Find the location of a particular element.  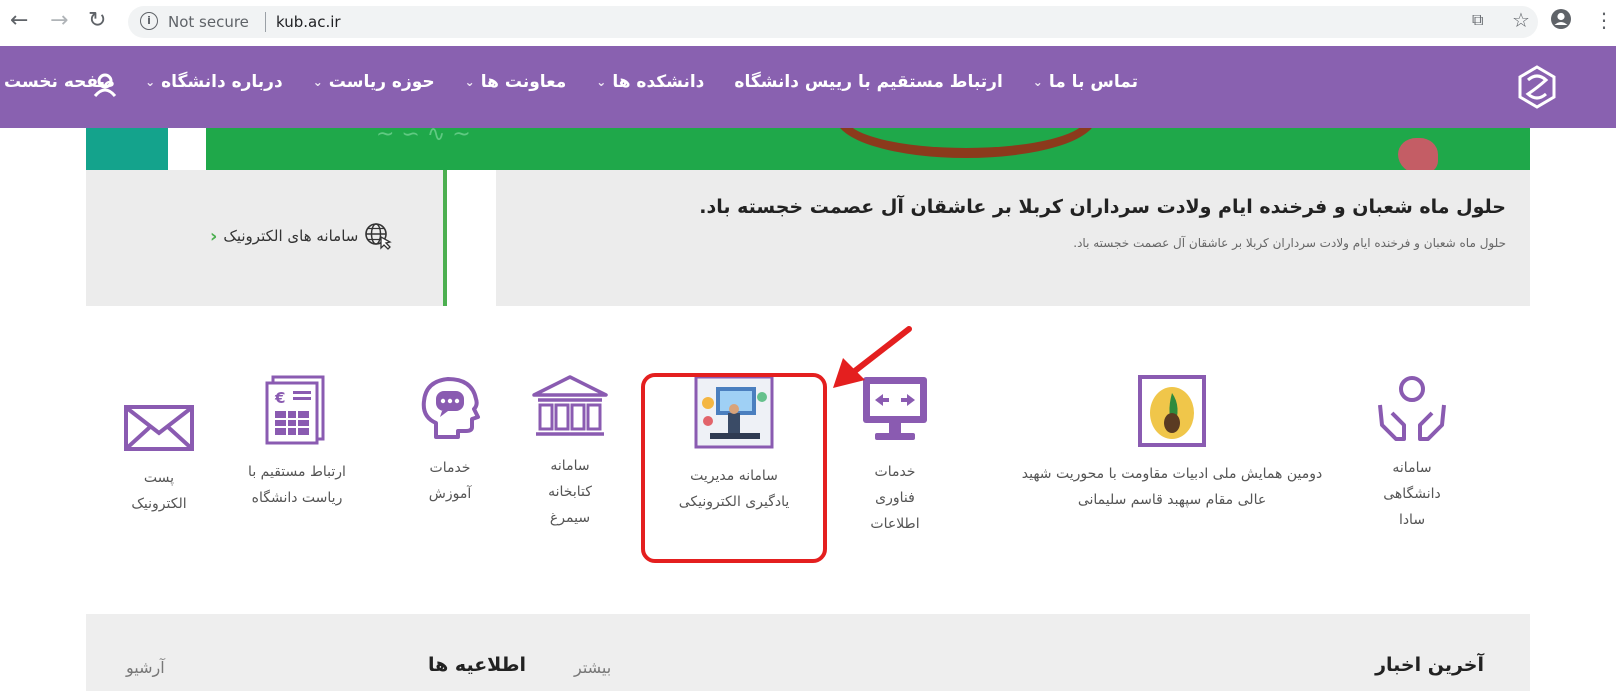

nav-item-6: تماس با ما ⌄ is located at coordinates (1085, 82).